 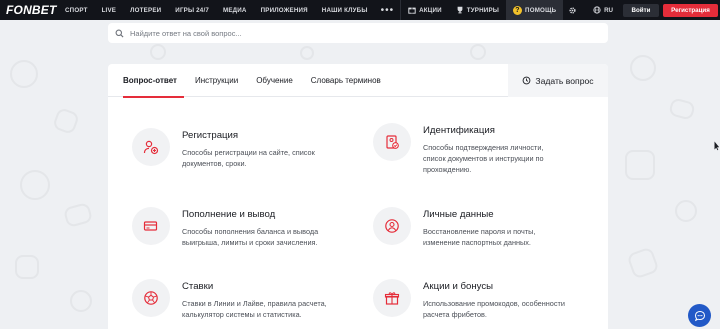 I want to click on ball-icon, so click(x=151, y=298).